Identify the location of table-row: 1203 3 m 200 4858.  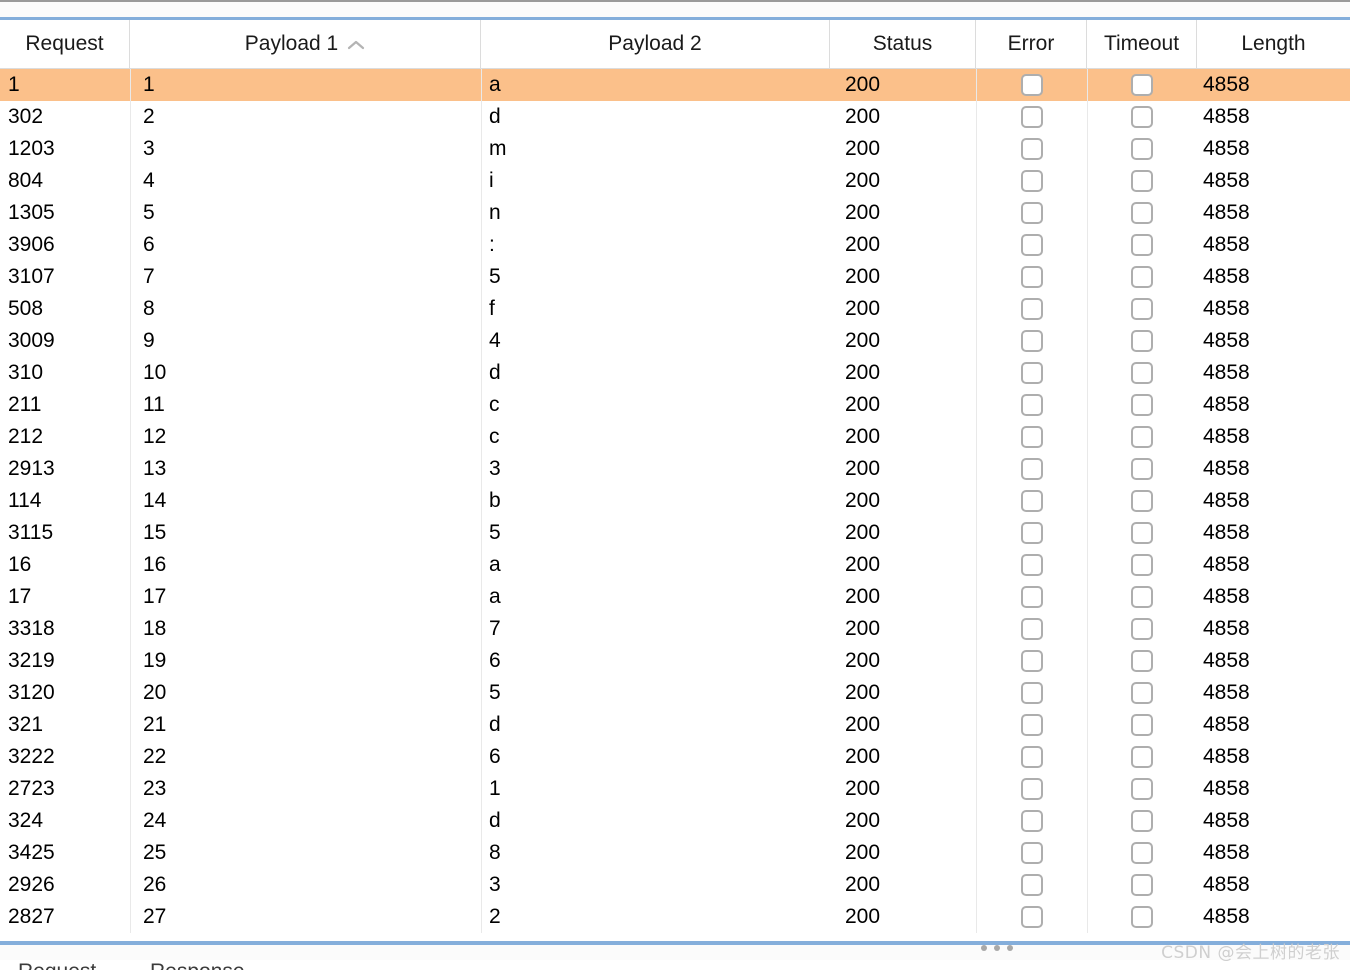
(675, 149).